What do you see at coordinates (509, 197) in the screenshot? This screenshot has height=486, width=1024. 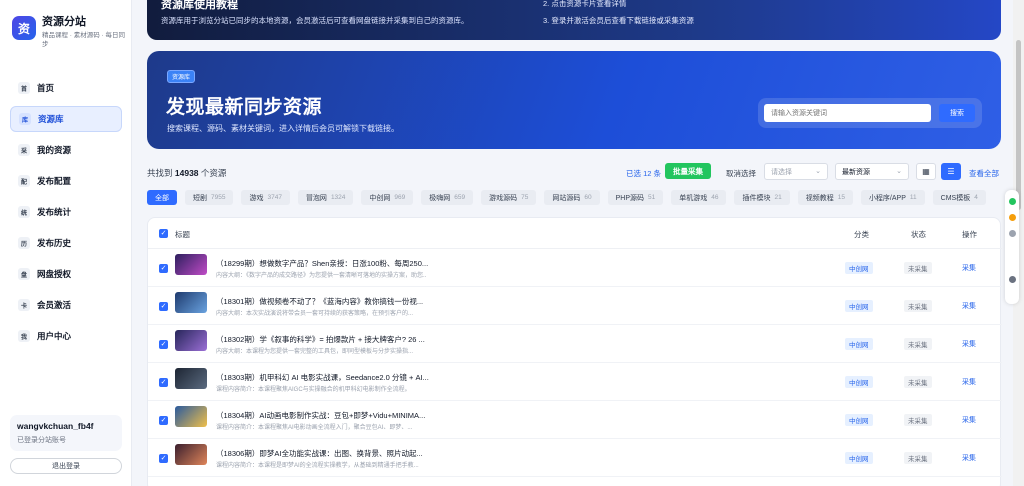 I see `category-chip: 游戏源码 75` at bounding box center [509, 197].